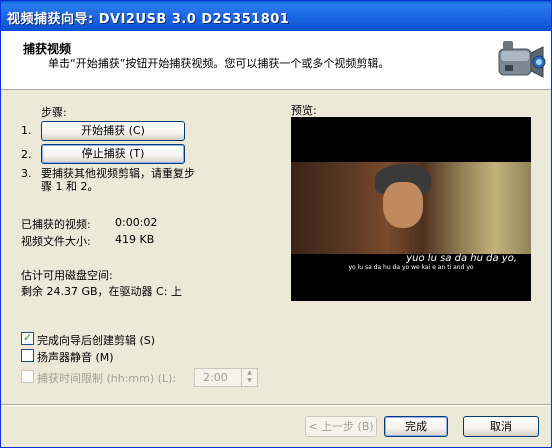 The width and height of the screenshot is (552, 448). I want to click on time-limit-spinner: 2:00 ▲ ▼, so click(226, 377).